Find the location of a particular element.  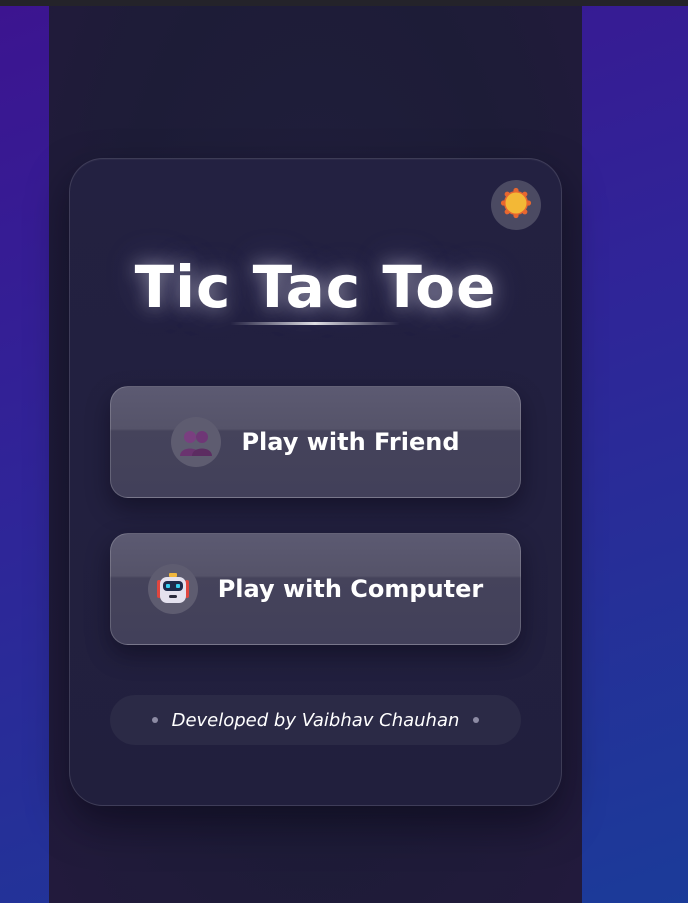

bullet-dot-right is located at coordinates (476, 720).